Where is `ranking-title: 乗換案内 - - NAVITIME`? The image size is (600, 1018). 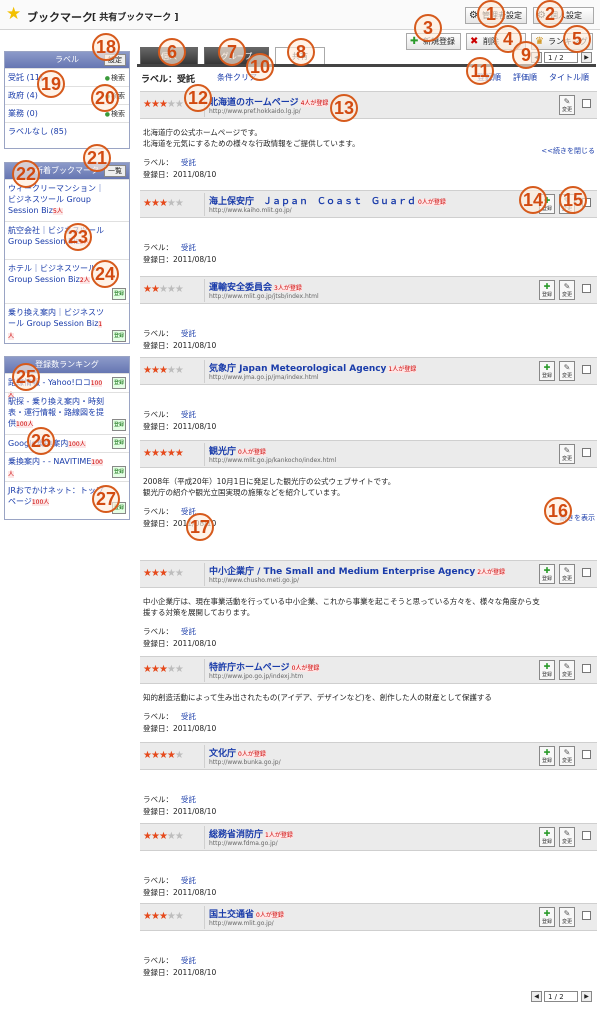
ranking-title: 乗換案内 - - NAVITIME is located at coordinates (49, 461).